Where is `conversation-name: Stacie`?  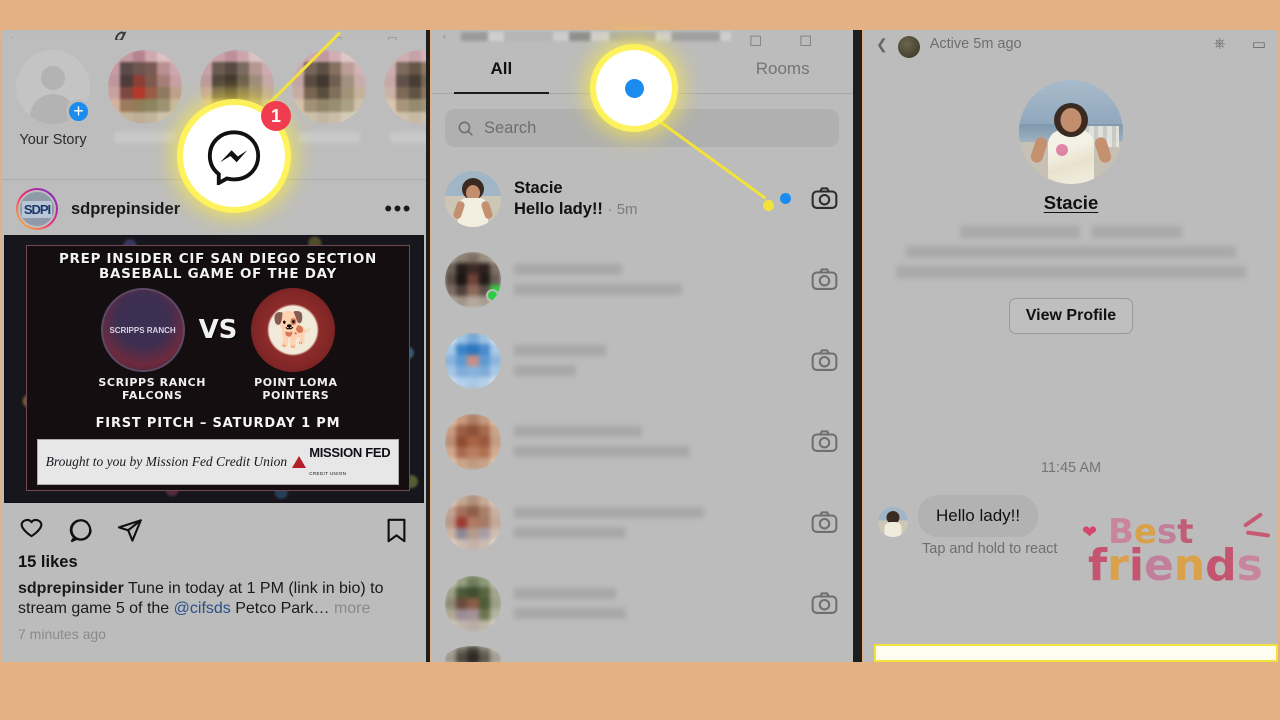
conversation-name: Stacie is located at coordinates (538, 187).